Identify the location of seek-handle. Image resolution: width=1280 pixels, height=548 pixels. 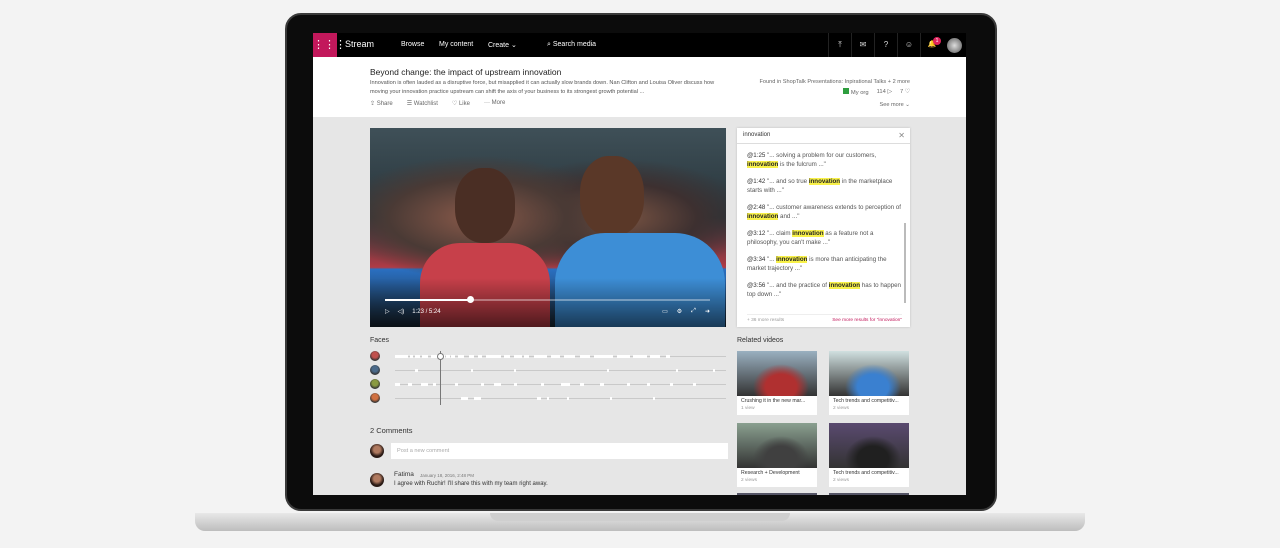
(470, 299).